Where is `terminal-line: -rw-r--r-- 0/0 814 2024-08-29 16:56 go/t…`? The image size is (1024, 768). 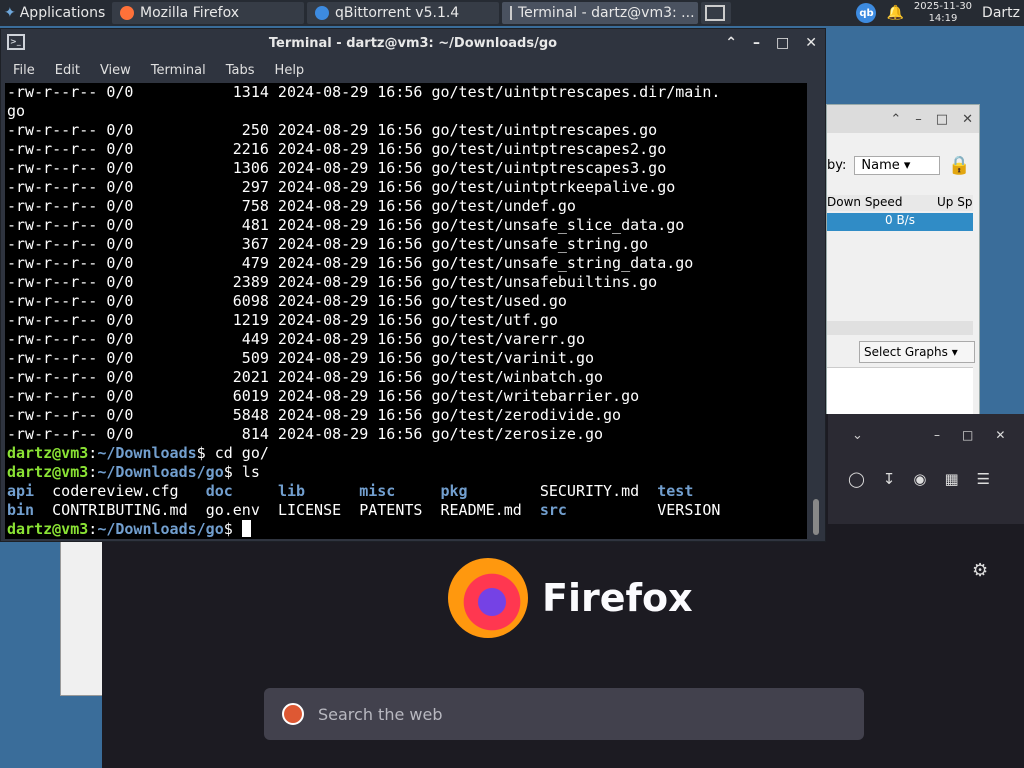
terminal-line: -rw-r--r-- 0/0 814 2024-08-29 16:56 go/t… is located at coordinates (406, 434).